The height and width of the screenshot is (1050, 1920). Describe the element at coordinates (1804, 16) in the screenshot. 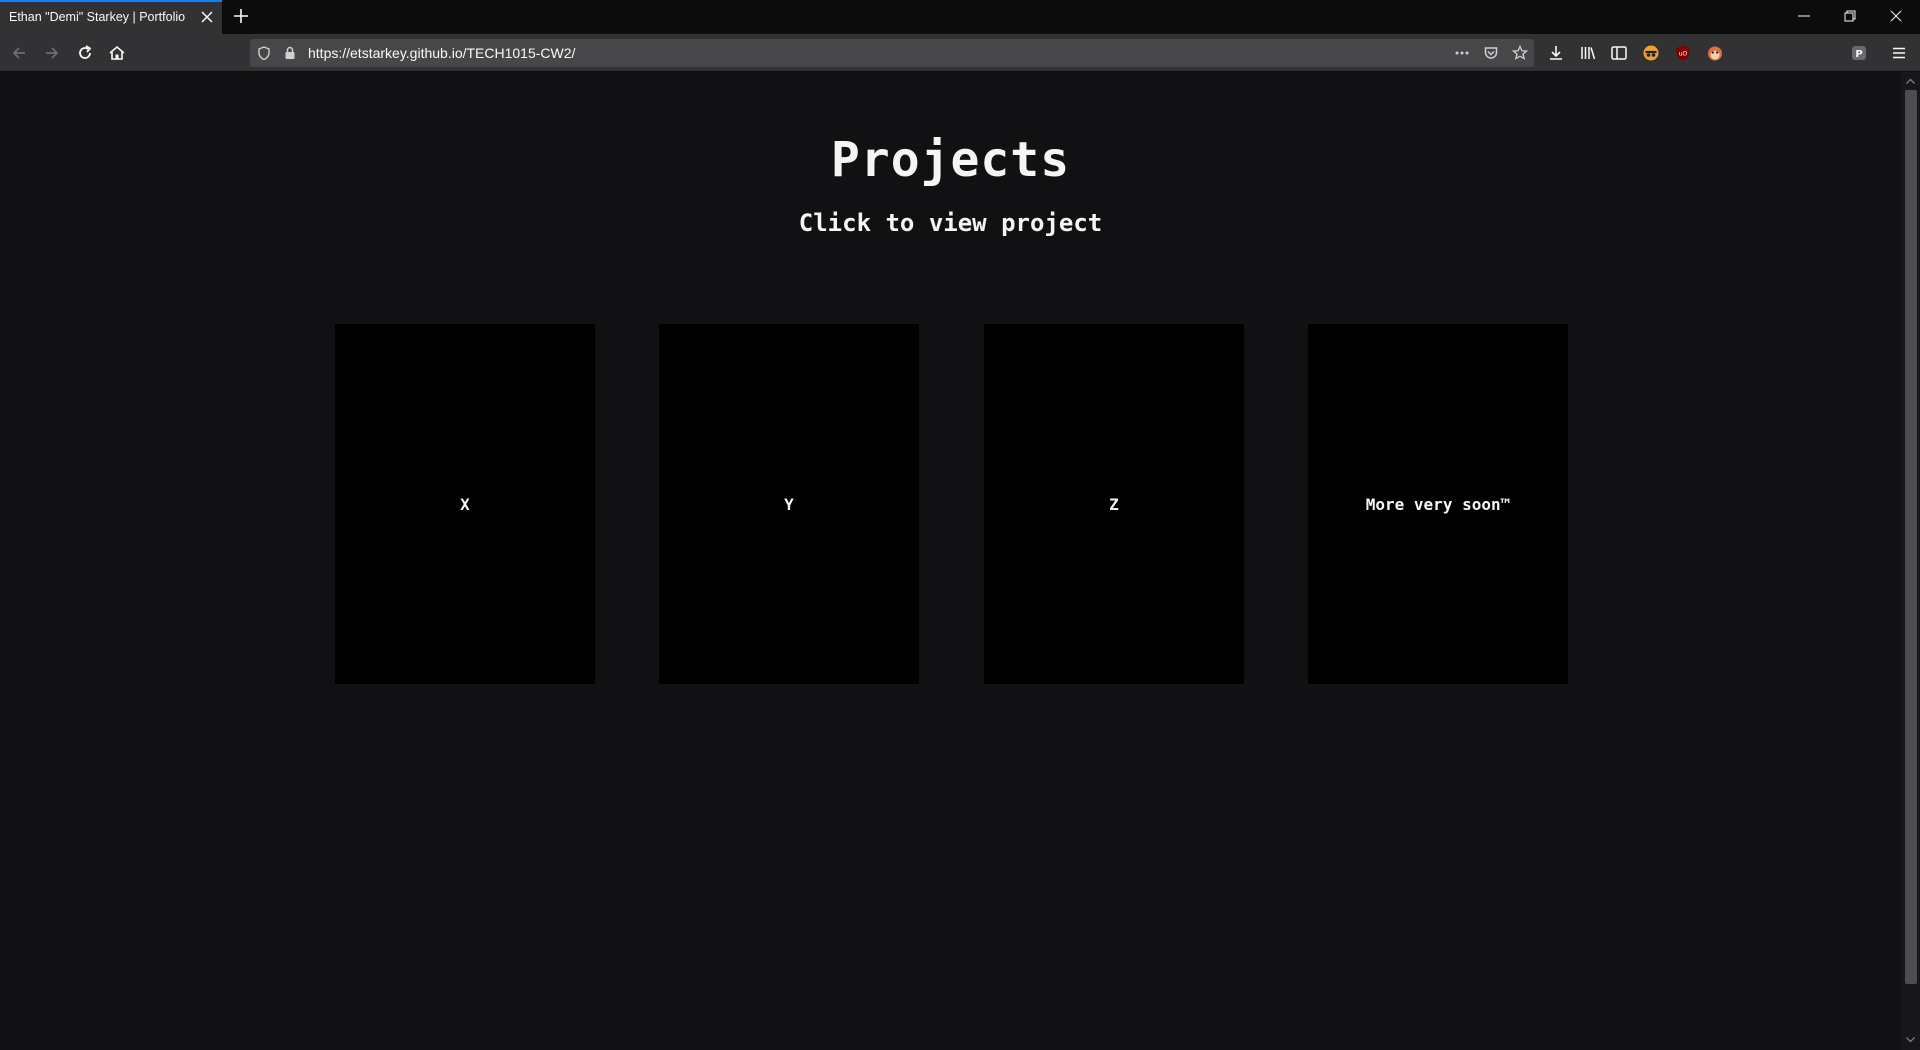

I see `minimize-icon` at that location.